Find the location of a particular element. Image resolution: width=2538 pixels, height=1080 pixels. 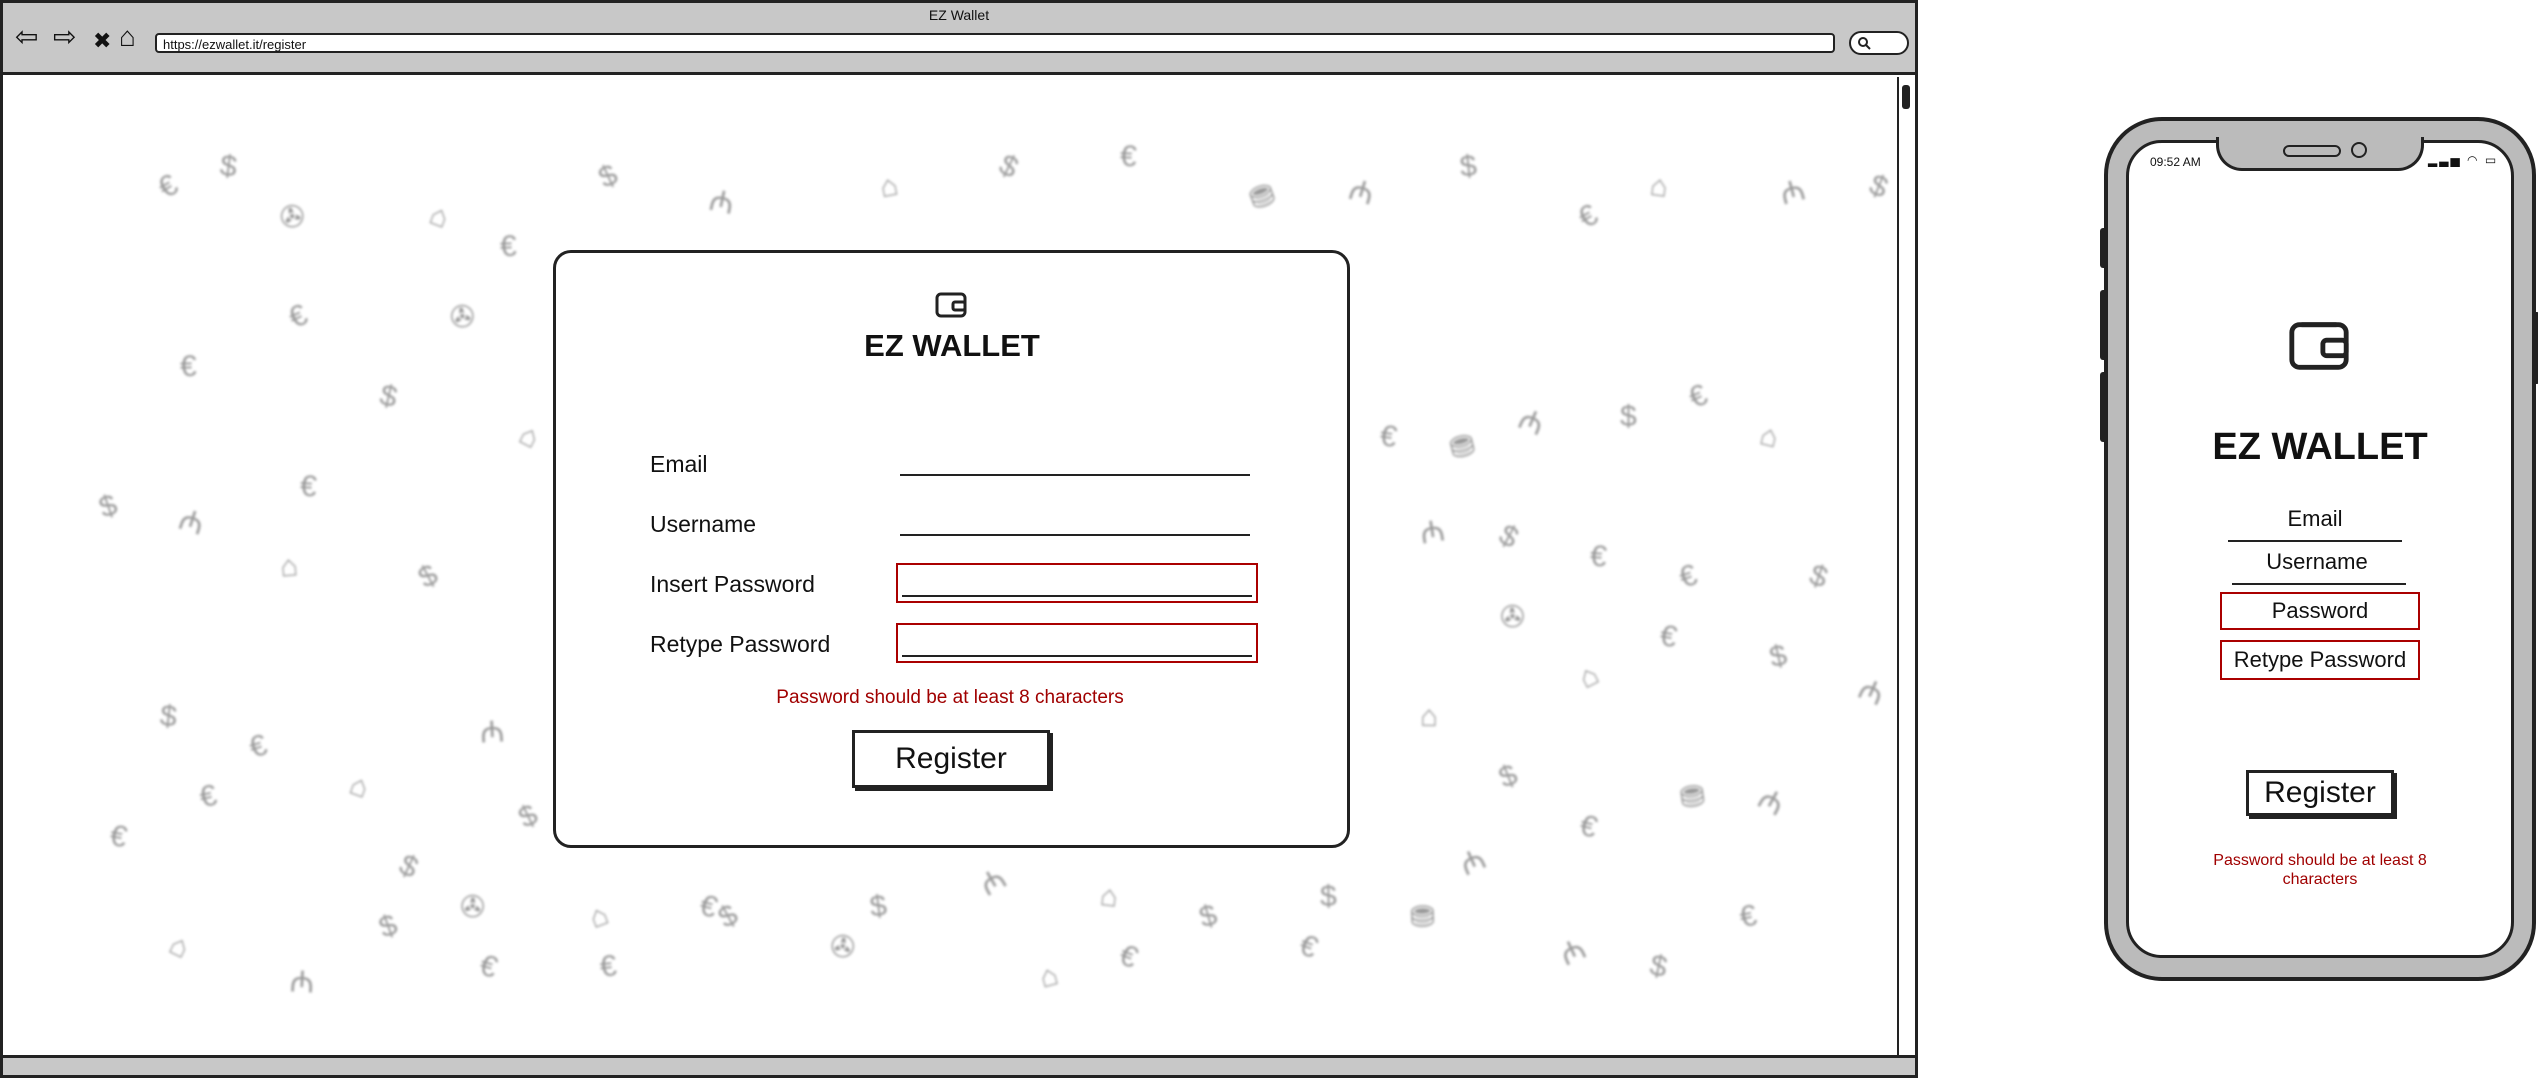

phone-wallet-icon is located at coordinates (2319, 346).